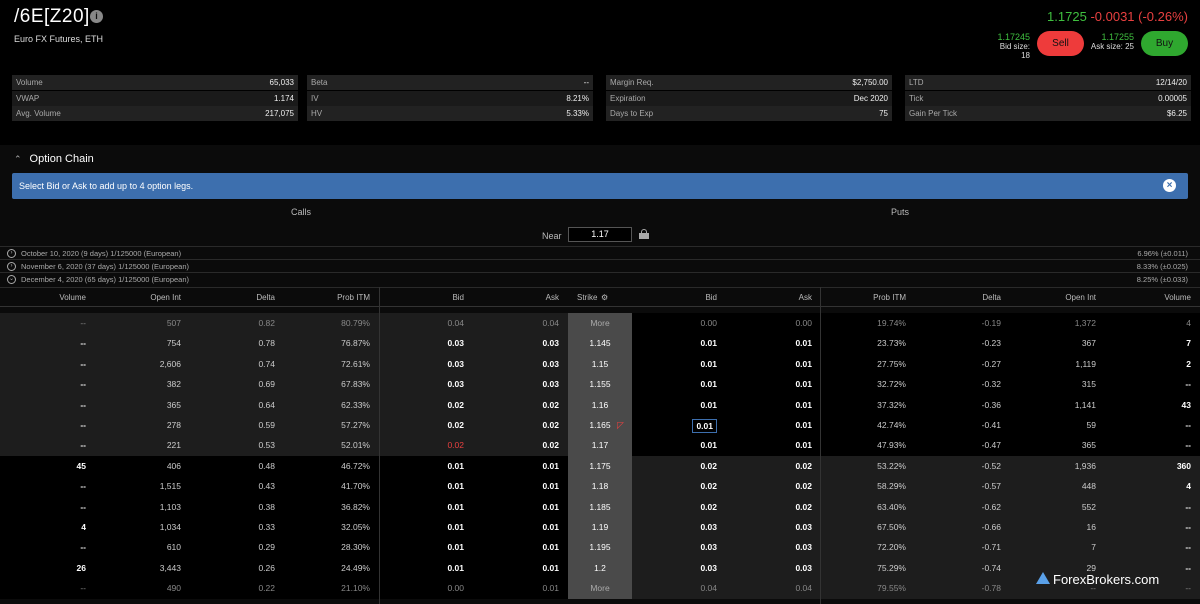  Describe the element at coordinates (1080, 298) in the screenshot. I see `col-put-openint: Open Int` at that location.